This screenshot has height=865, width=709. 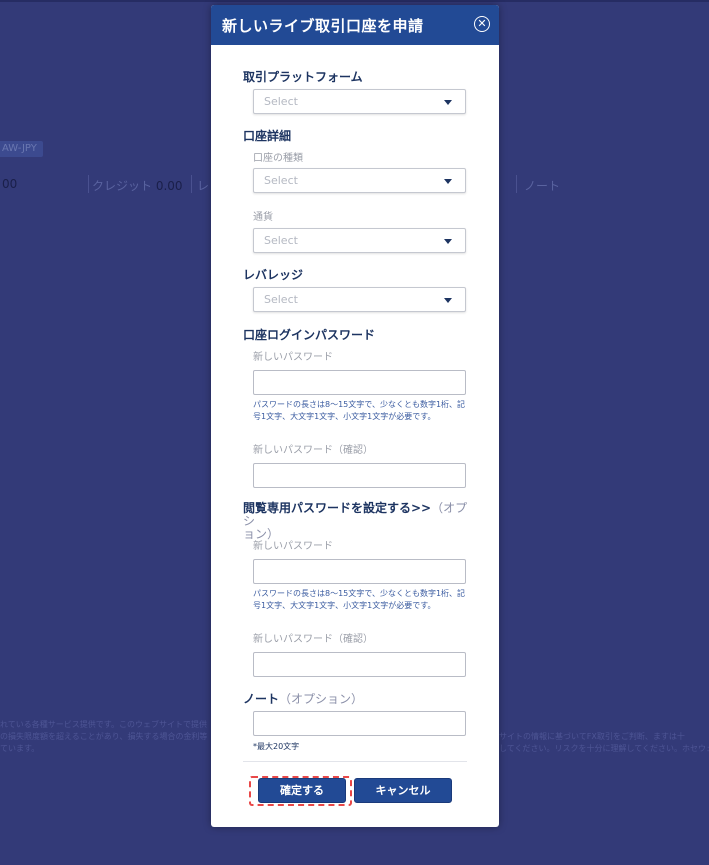 What do you see at coordinates (604, 748) in the screenshot?
I see `disclaimer-line: してください。リスクを十分に理解してください。ホセウェ` at bounding box center [604, 748].